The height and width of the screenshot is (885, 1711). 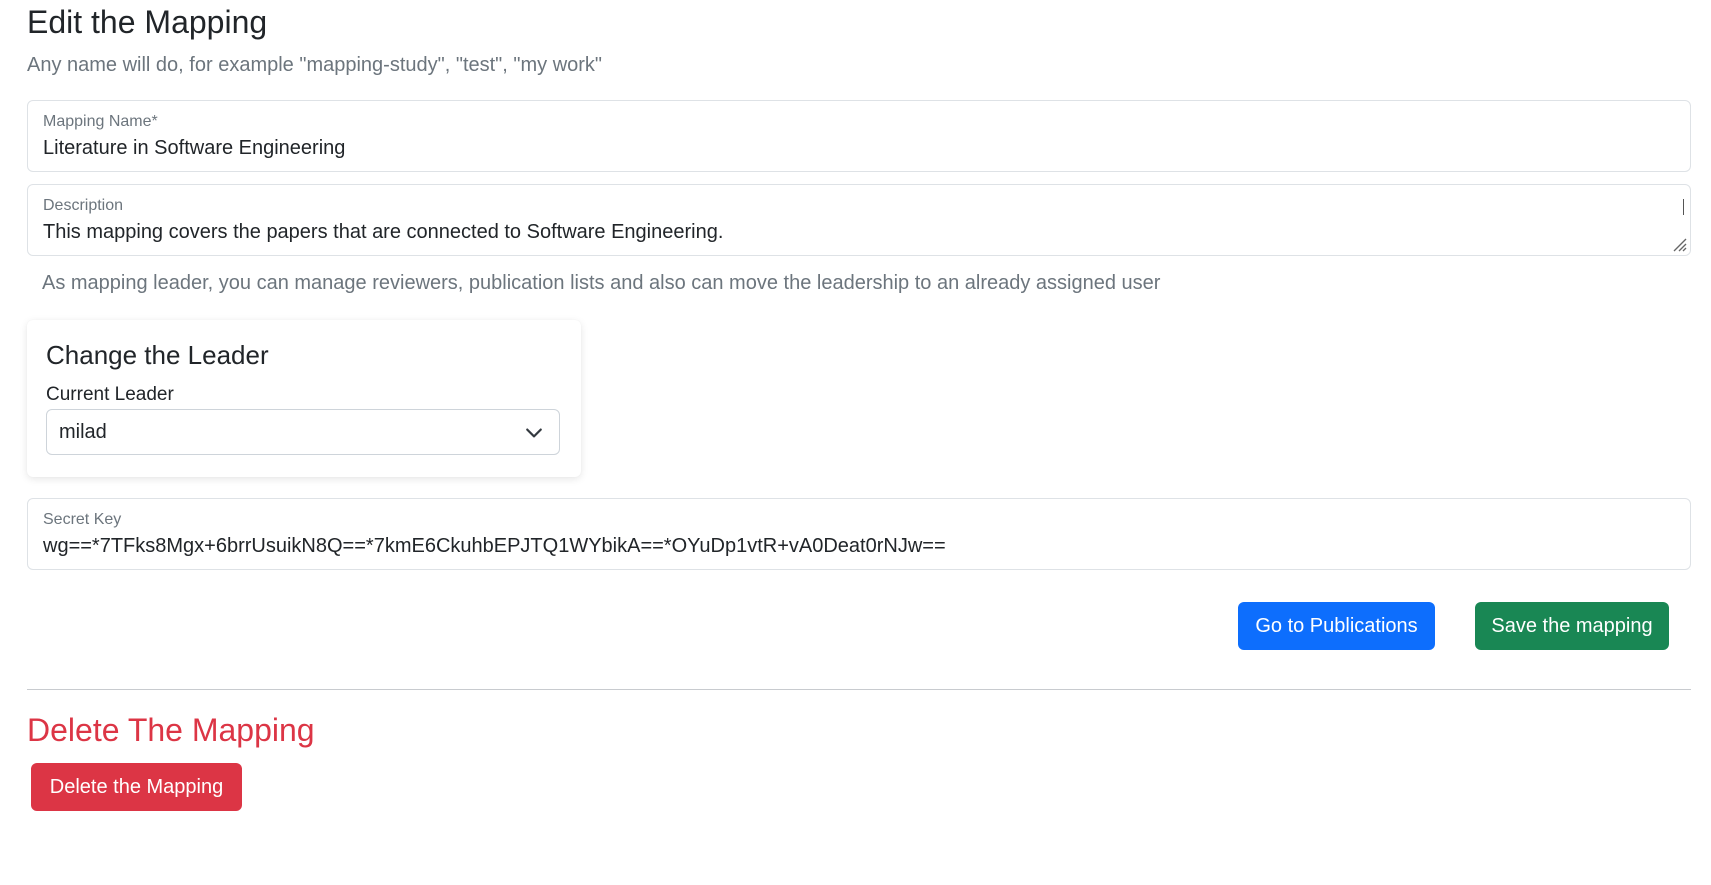 I want to click on secret-key-label: Secret Key, so click(x=82, y=519).